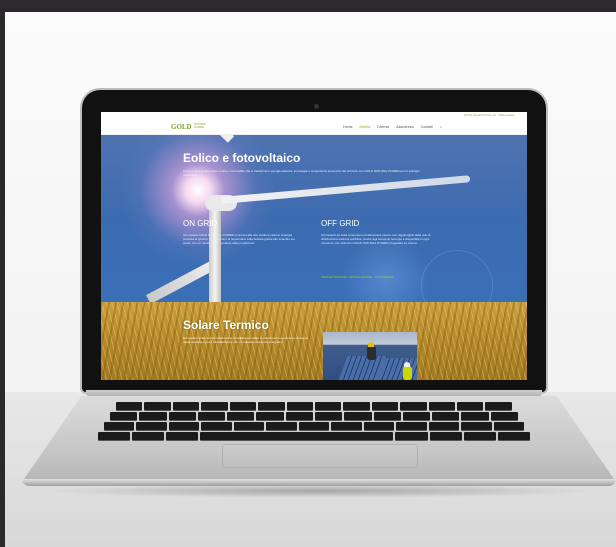 This screenshot has width=616, height=547. What do you see at coordinates (441, 127) in the screenshot?
I see `search-icon: ⌕` at bounding box center [441, 127].